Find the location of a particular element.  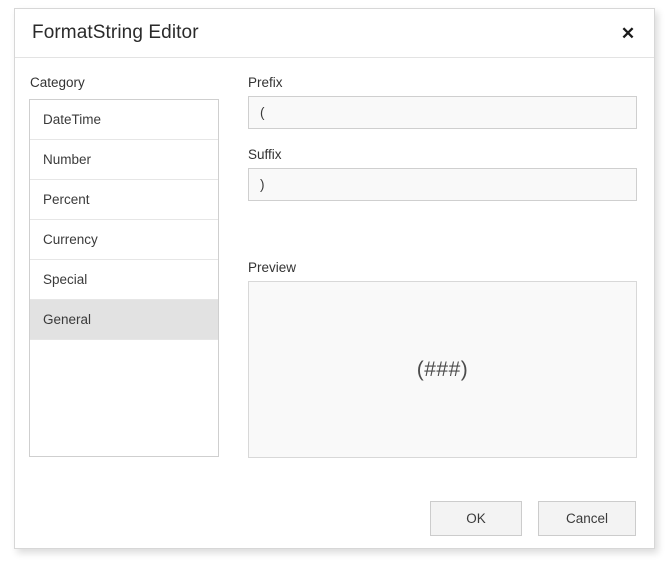

category-item-special: Special is located at coordinates (124, 280).